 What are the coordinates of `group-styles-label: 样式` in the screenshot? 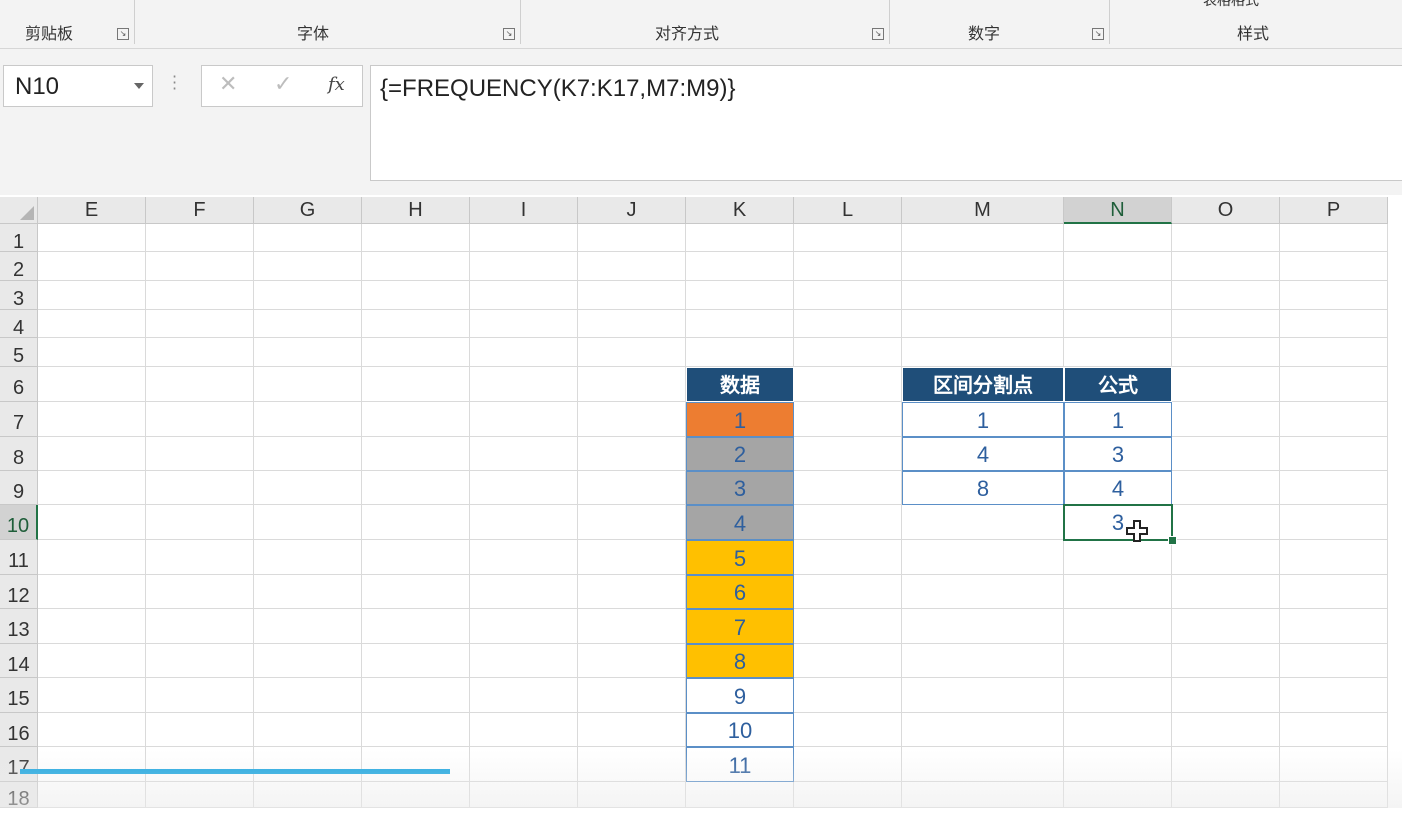 It's located at (1253, 33).